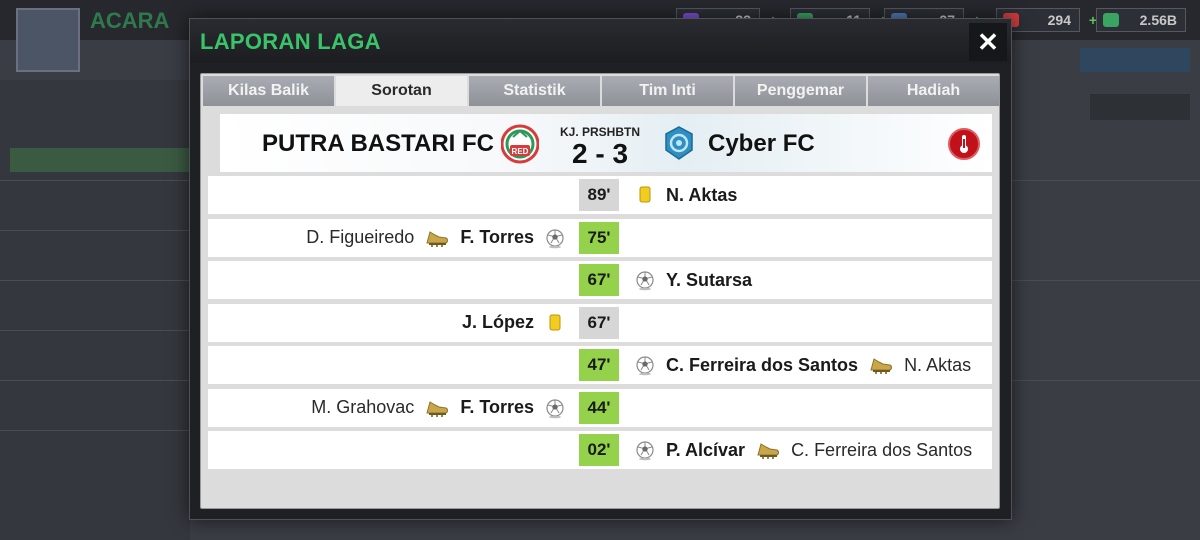 Image resolution: width=1200 pixels, height=540 pixels. I want to click on event-player-name: P. Alcívar, so click(706, 449).